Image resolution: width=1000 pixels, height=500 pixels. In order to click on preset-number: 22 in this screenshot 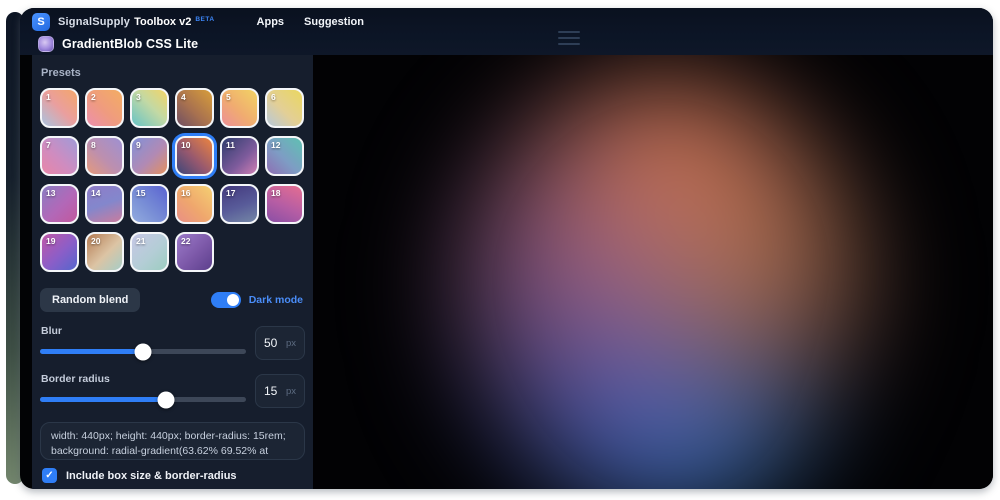, I will do `click(186, 241)`.